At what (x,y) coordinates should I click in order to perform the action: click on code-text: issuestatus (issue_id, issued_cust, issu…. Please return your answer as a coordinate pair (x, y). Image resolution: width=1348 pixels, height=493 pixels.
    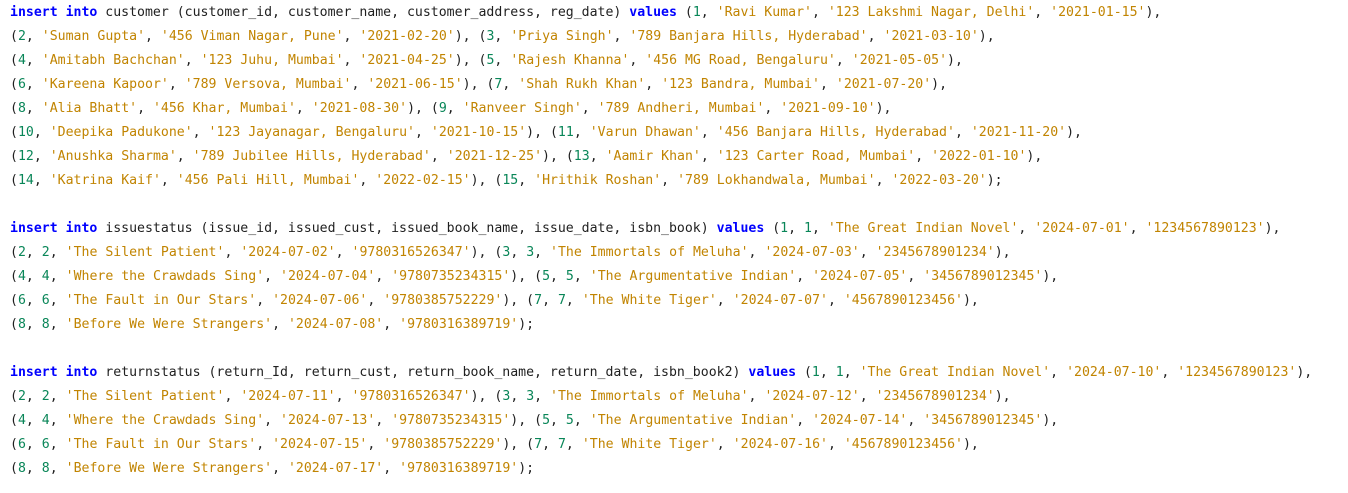
    Looking at the image, I should click on (407, 228).